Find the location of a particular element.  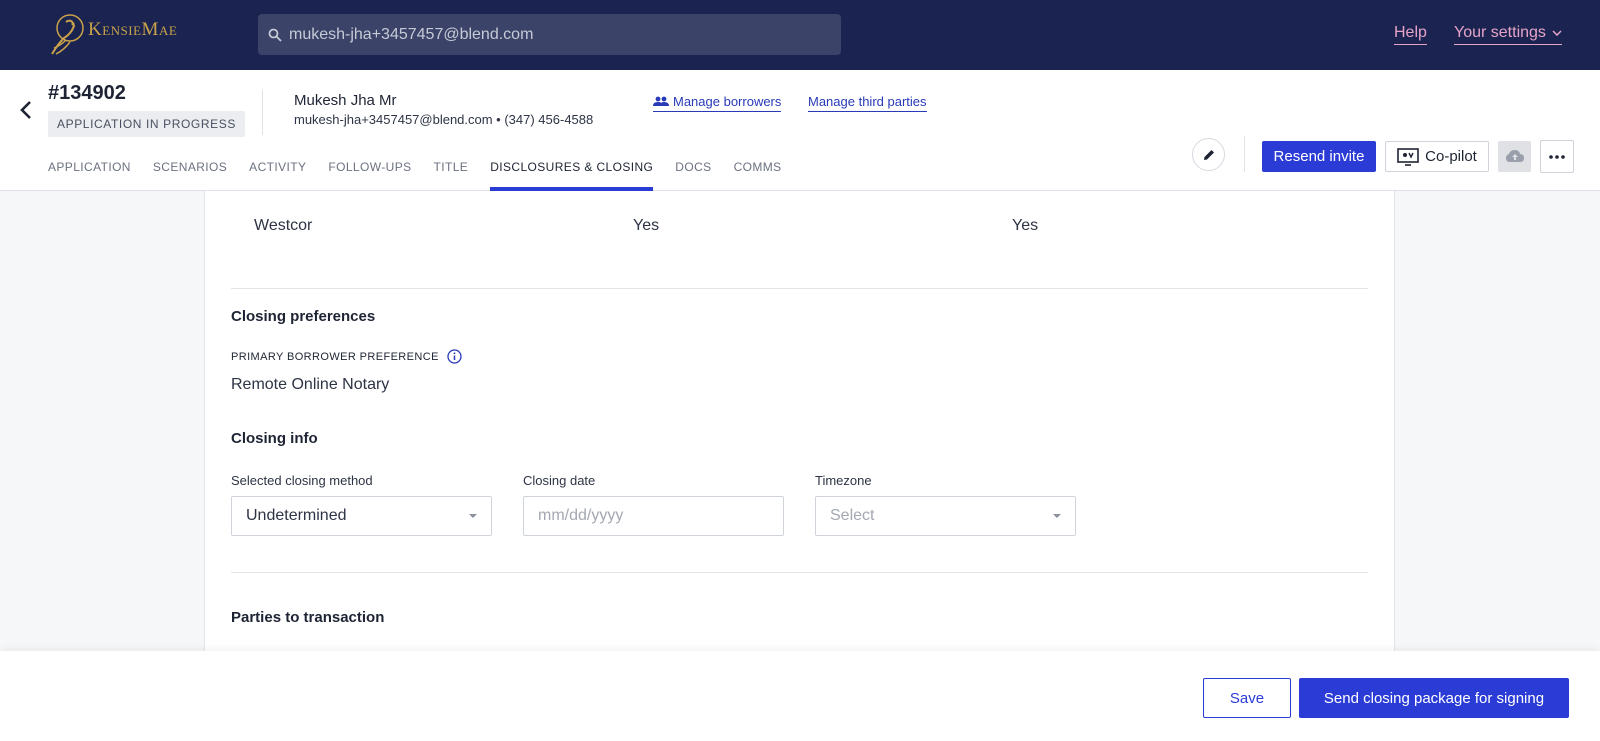

peacock-logo-icon is located at coordinates (67, 34).